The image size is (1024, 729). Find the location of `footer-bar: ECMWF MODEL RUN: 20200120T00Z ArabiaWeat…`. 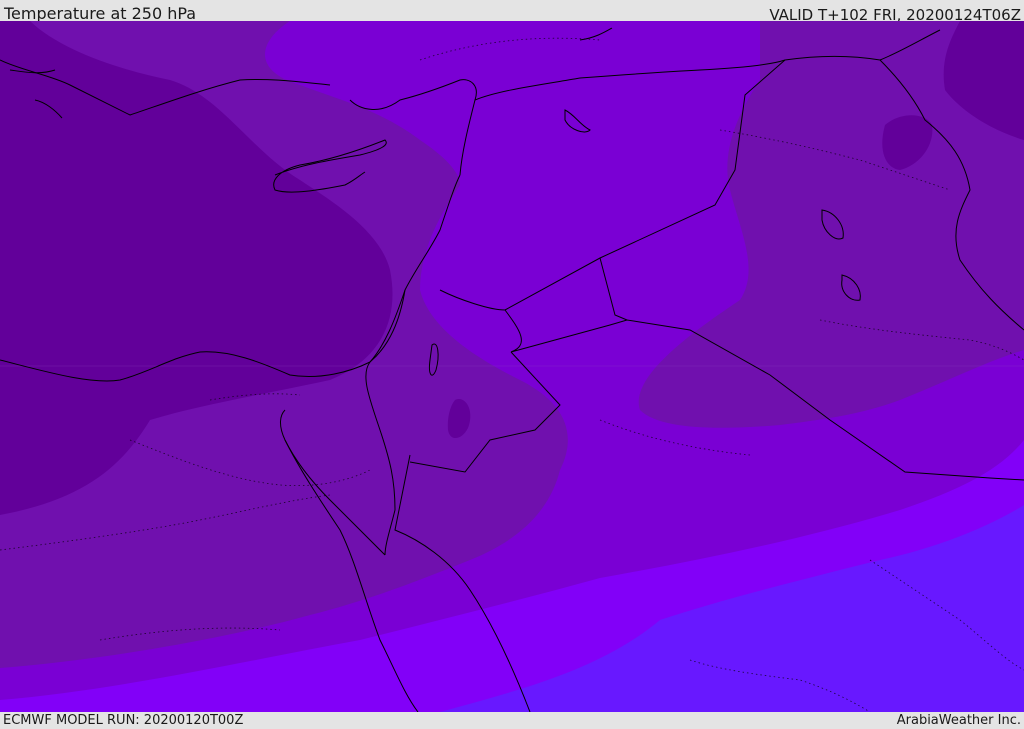

footer-bar: ECMWF MODEL RUN: 20200120T00Z ArabiaWeat… is located at coordinates (512, 720).